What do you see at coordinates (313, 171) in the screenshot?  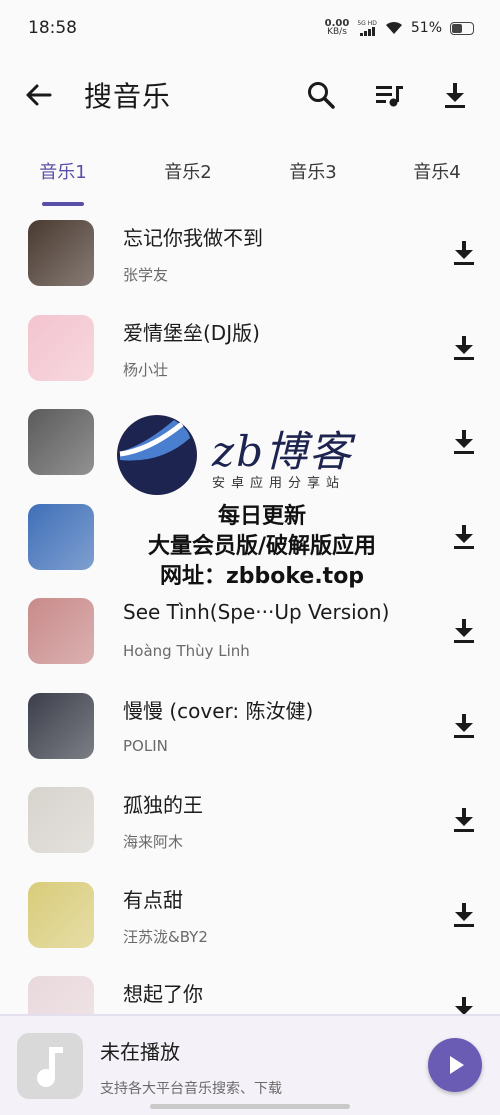 I see `tab-music-3: 音乐3` at bounding box center [313, 171].